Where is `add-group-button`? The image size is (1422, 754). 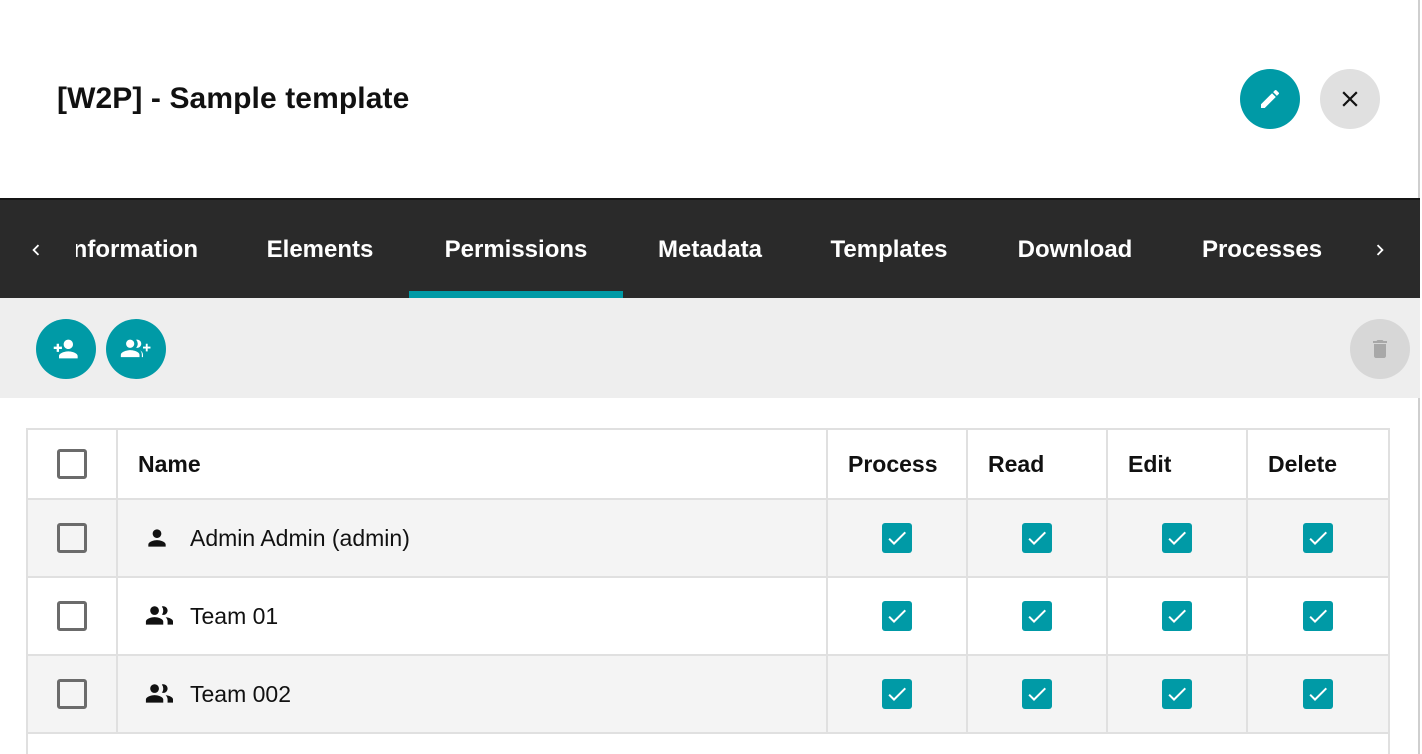
add-group-button is located at coordinates (136, 349).